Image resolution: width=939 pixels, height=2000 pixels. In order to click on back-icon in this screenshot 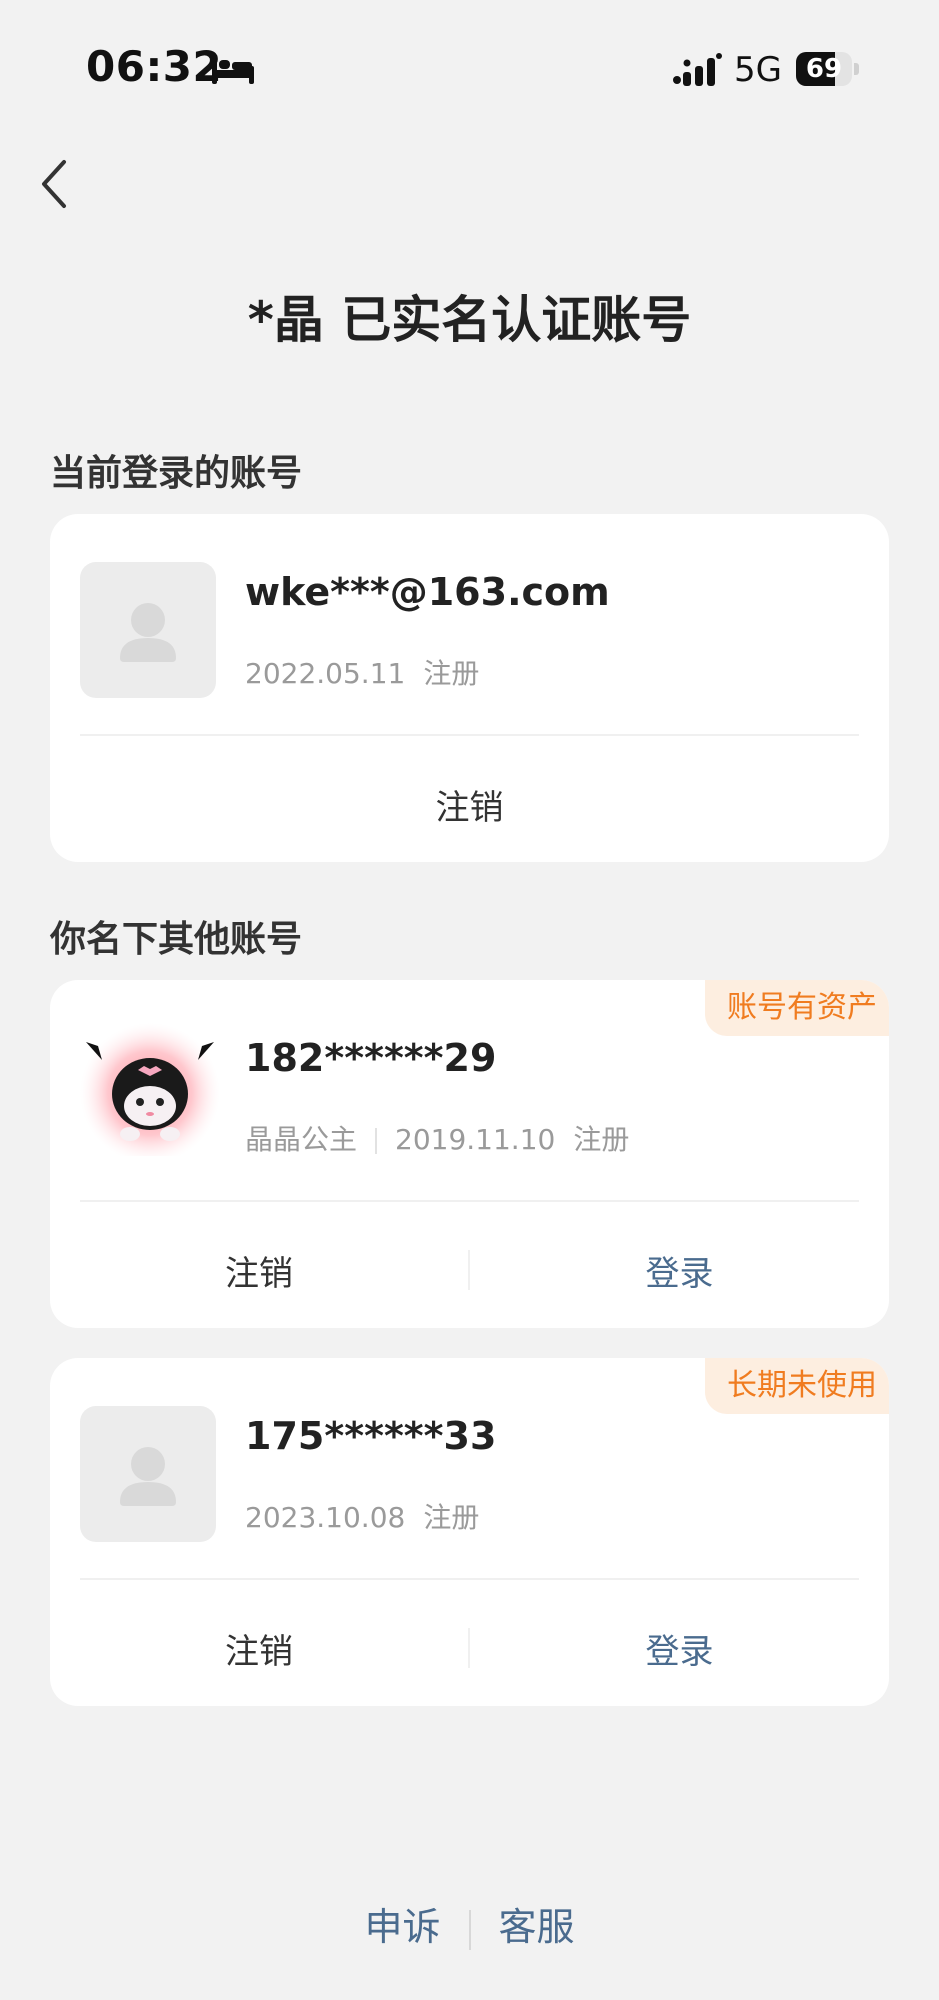, I will do `click(60, 182)`.